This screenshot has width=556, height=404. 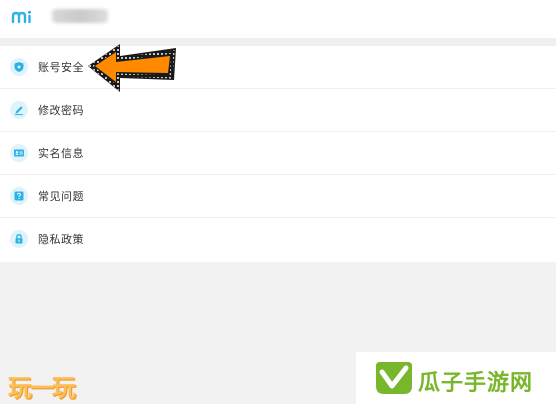 What do you see at coordinates (278, 196) in the screenshot?
I see `menu-item-faq: 常见问题` at bounding box center [278, 196].